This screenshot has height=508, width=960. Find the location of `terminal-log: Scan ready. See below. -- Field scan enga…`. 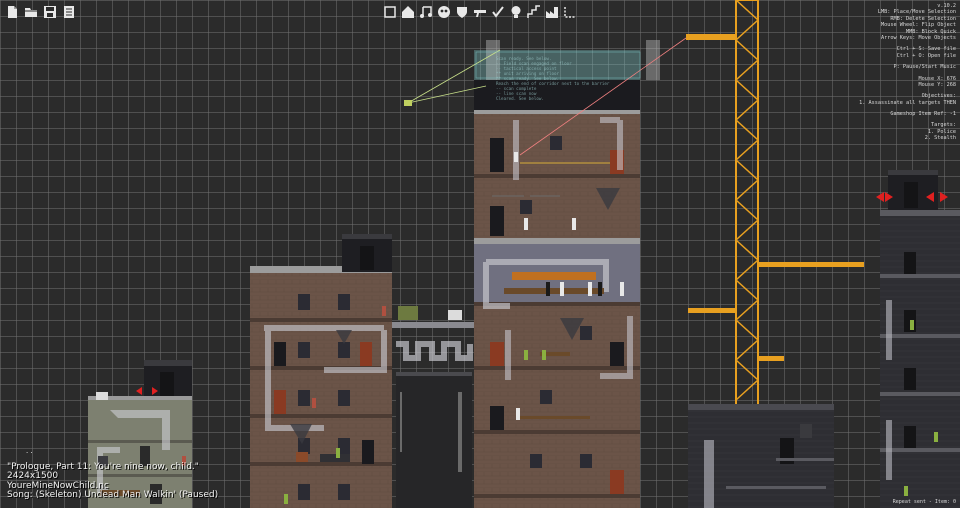

terminal-log: Scan ready. See below. -- Field scan enga… is located at coordinates (571, 78).